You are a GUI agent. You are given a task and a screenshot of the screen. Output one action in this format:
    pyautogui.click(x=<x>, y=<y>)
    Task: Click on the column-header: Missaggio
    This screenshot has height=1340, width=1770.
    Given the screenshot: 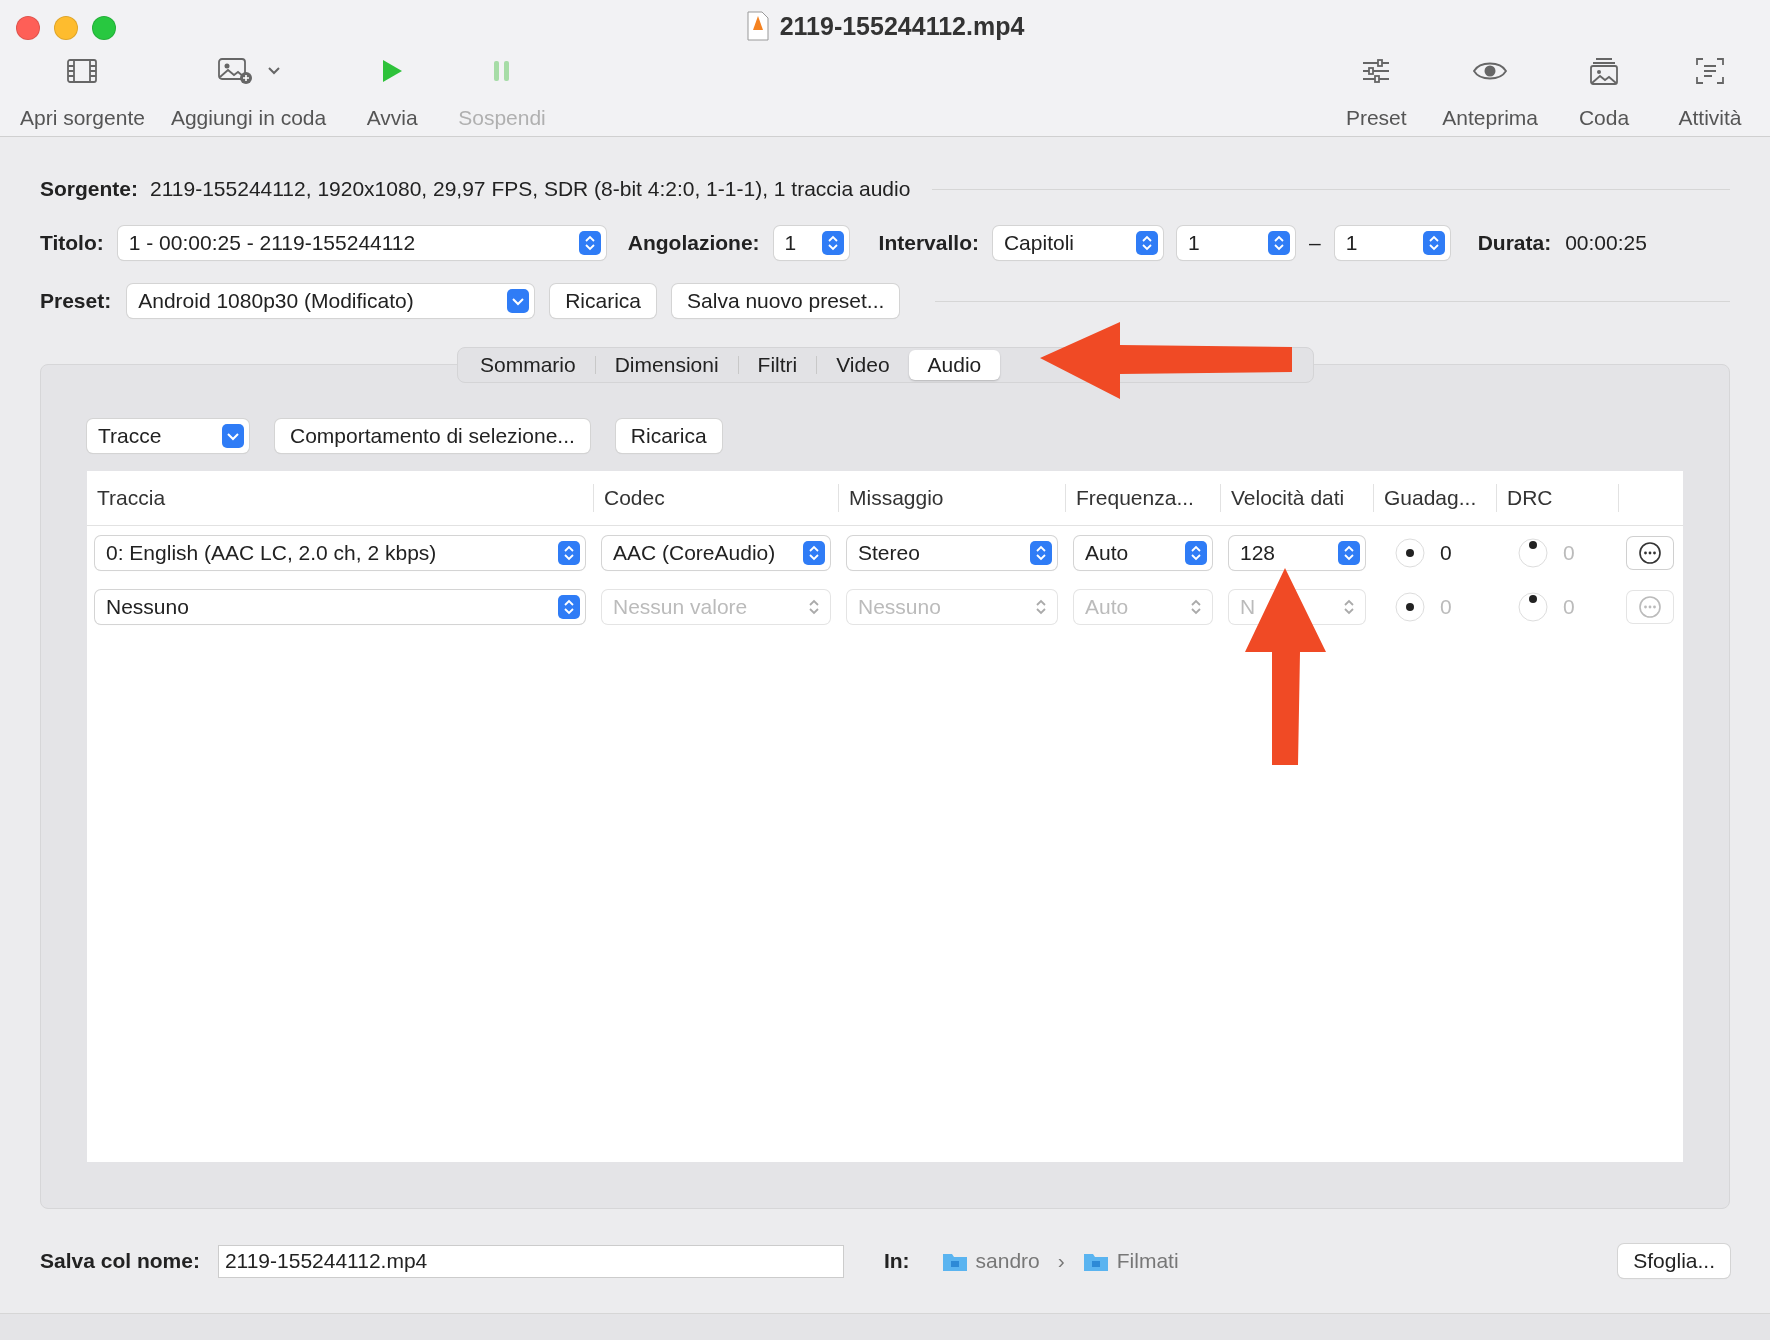 What is the action you would take?
    pyautogui.click(x=952, y=498)
    